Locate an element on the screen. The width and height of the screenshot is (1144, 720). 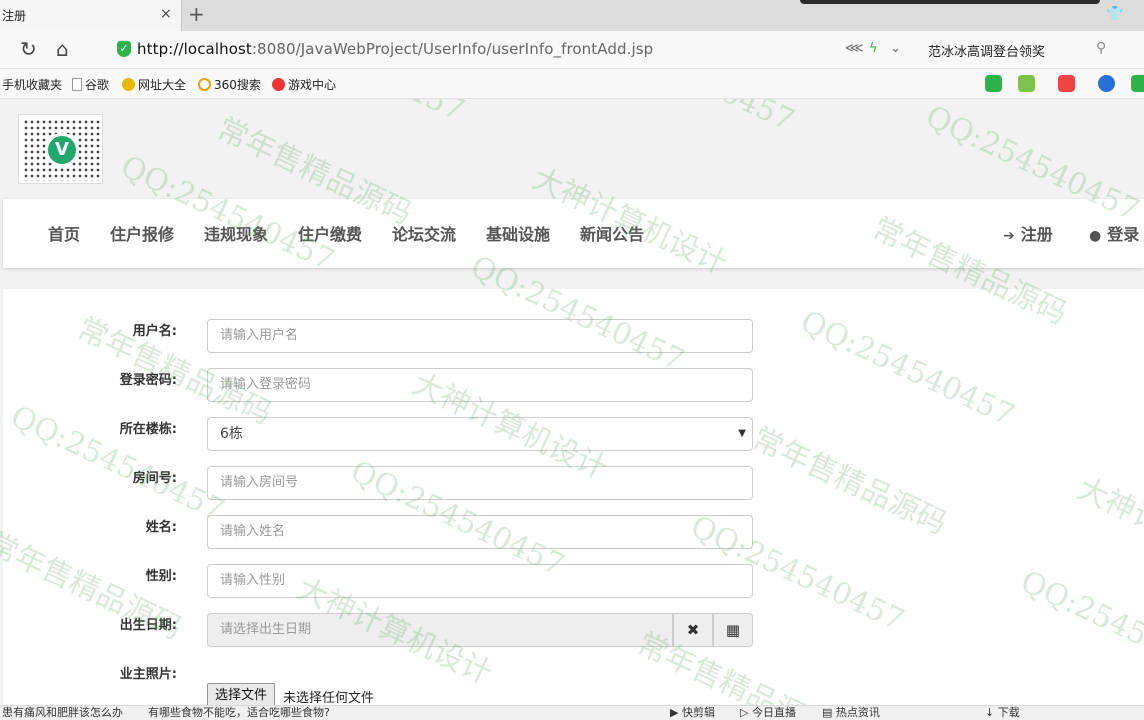
download-icon: ↓ is located at coordinates (991, 712).